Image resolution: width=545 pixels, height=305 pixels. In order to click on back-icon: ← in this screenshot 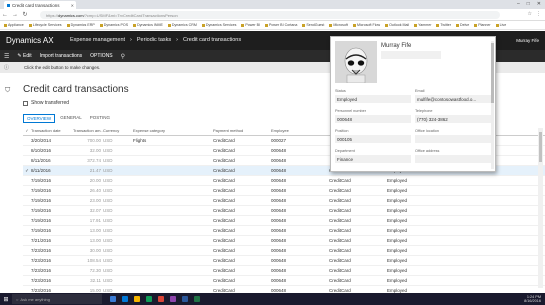, I will do `click(5, 15)`.